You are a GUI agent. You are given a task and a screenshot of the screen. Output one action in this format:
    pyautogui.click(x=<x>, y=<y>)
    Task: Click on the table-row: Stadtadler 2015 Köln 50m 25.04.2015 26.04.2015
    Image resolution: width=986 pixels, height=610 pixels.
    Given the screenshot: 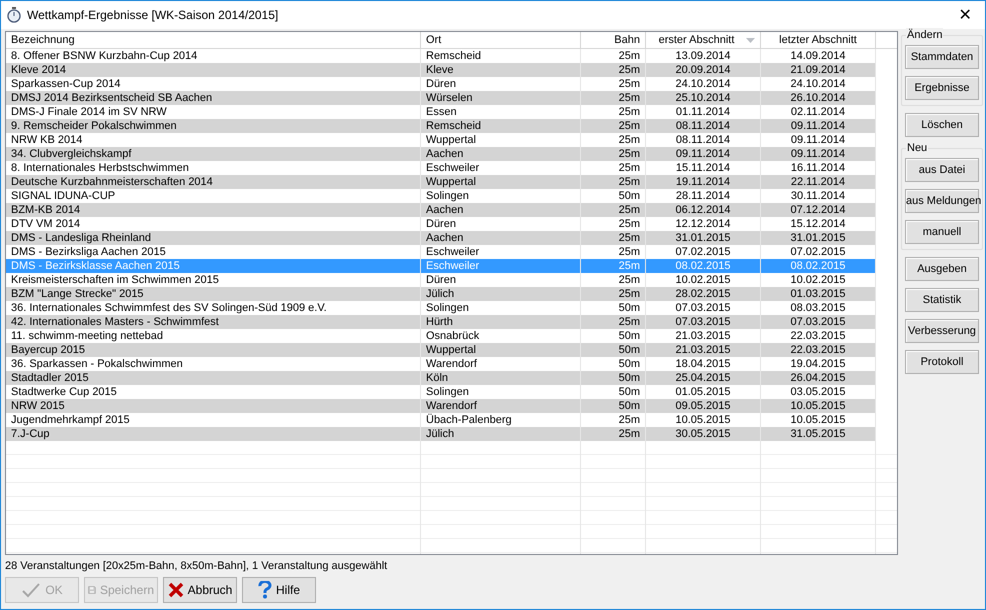 What is the action you would take?
    pyautogui.click(x=451, y=378)
    